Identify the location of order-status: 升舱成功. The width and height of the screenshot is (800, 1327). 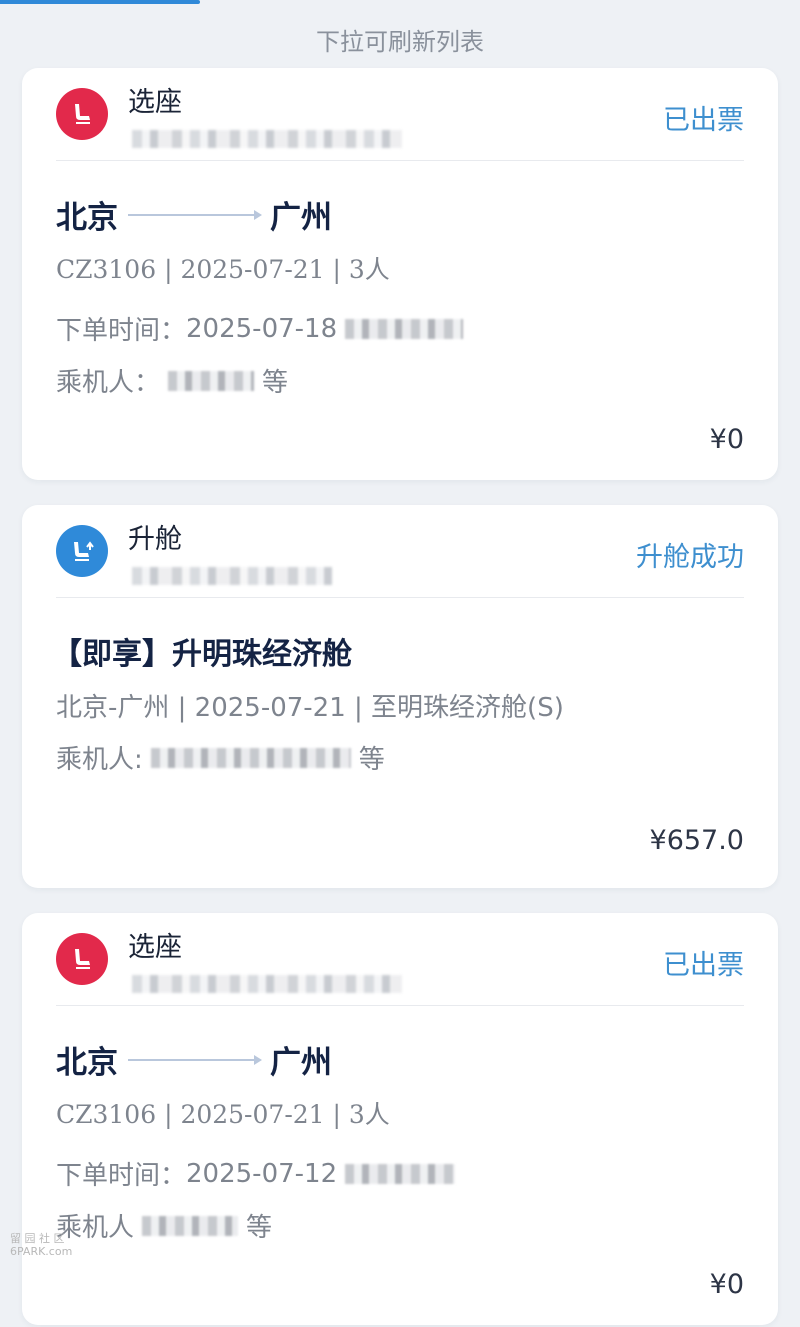
(690, 557).